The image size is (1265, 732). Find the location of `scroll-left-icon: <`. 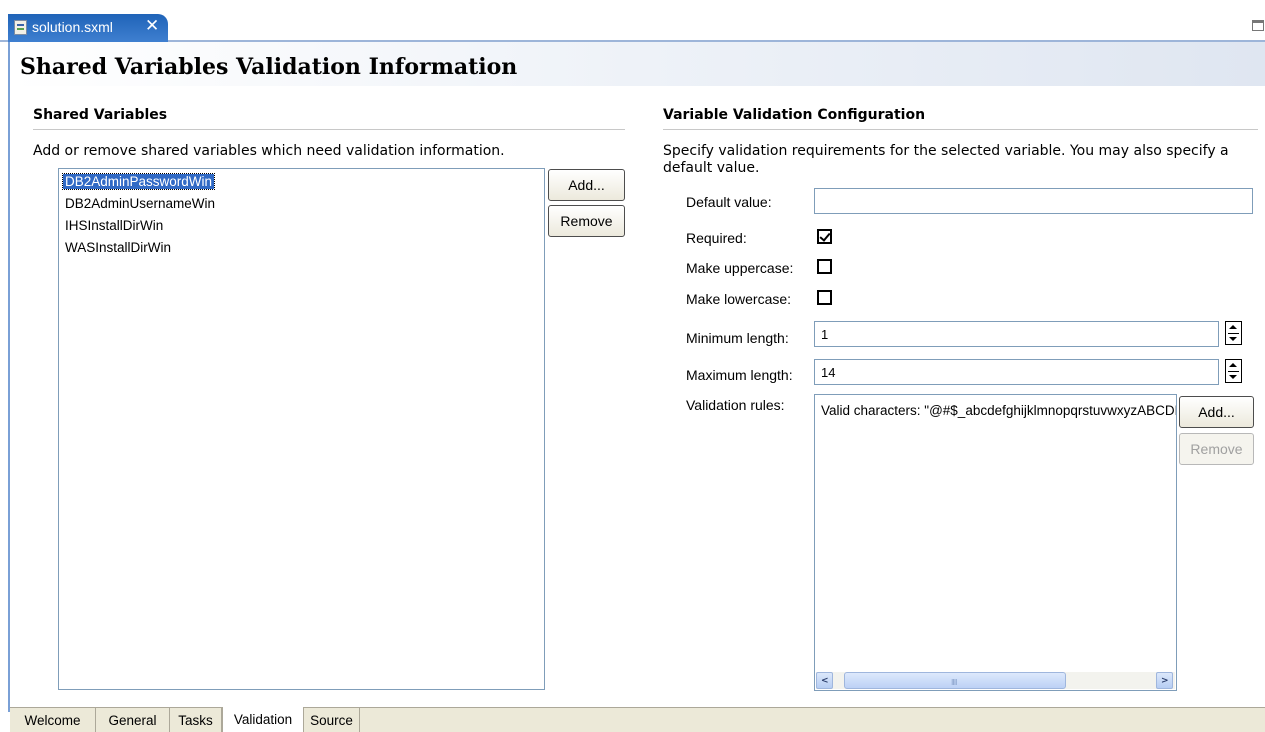

scroll-left-icon: < is located at coordinates (824, 680).